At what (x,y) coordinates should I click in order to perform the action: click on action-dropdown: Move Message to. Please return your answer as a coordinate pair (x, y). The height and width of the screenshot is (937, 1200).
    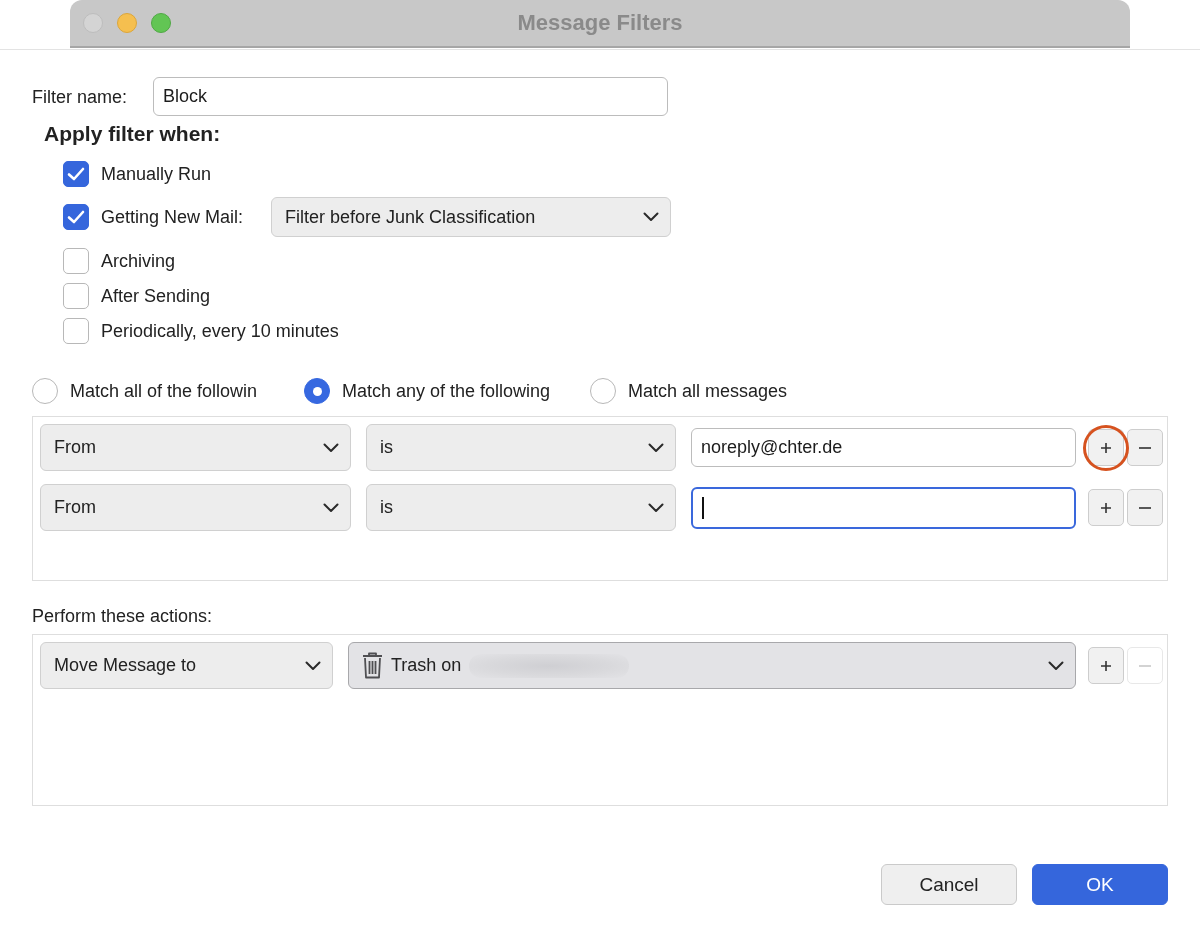
    Looking at the image, I should click on (186, 665).